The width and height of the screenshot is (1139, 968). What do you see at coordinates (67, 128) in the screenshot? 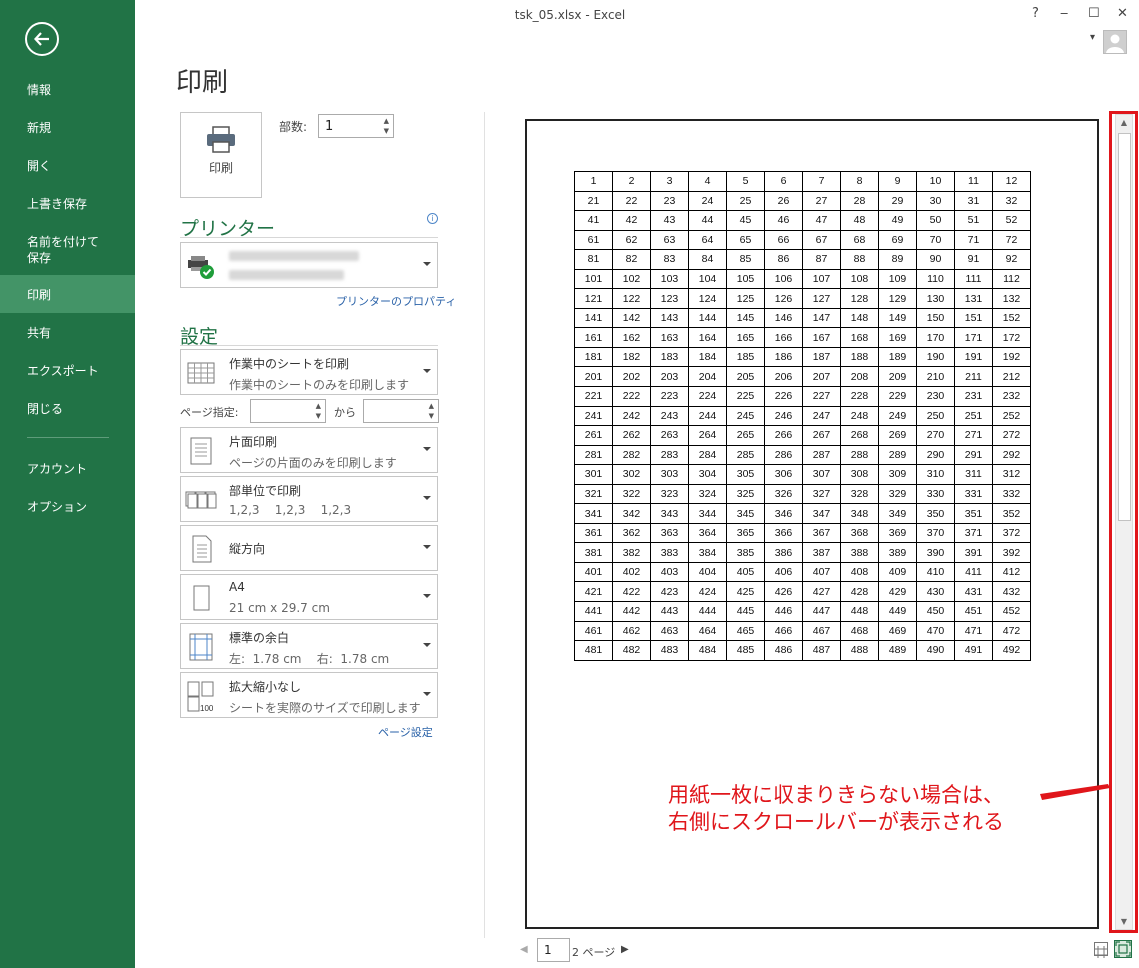
I see `nav-item-new: 新規` at bounding box center [67, 128].